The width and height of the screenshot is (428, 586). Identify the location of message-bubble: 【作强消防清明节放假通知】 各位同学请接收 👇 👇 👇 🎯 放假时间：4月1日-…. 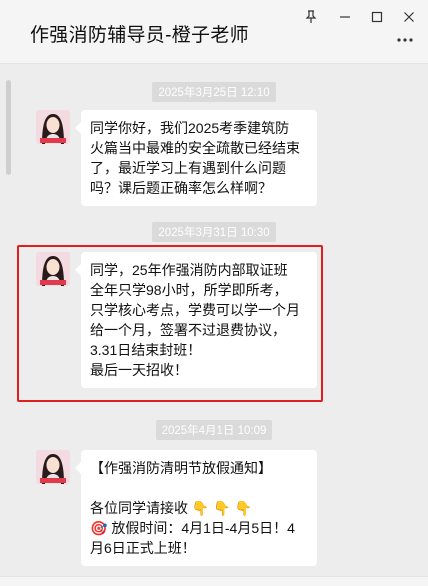
(196, 508).